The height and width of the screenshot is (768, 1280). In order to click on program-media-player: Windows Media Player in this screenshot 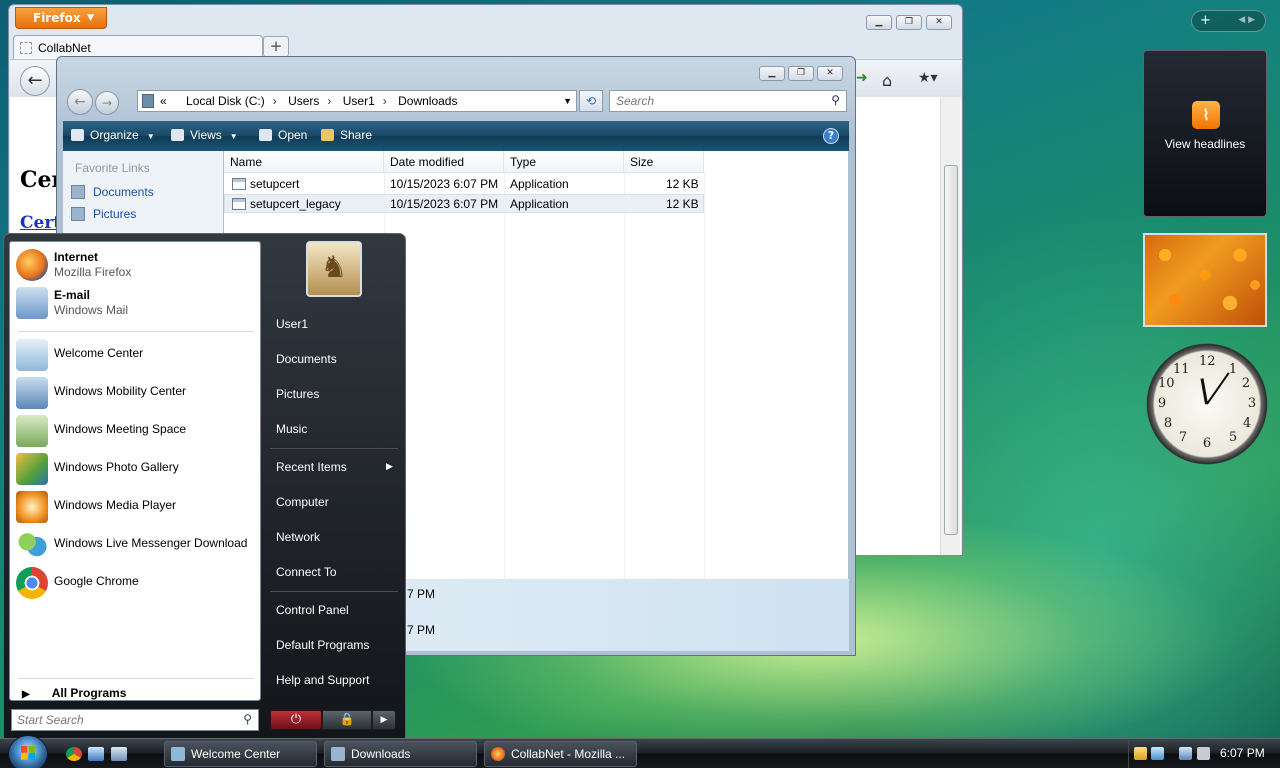, I will do `click(136, 506)`.